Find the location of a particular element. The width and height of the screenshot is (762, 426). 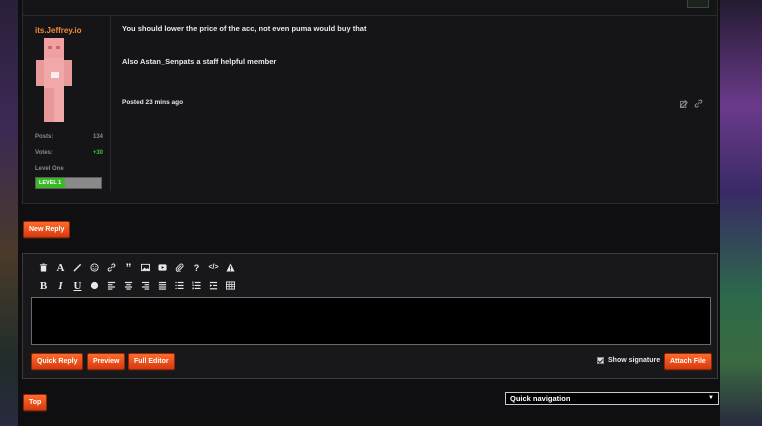

image-icon is located at coordinates (145, 267).